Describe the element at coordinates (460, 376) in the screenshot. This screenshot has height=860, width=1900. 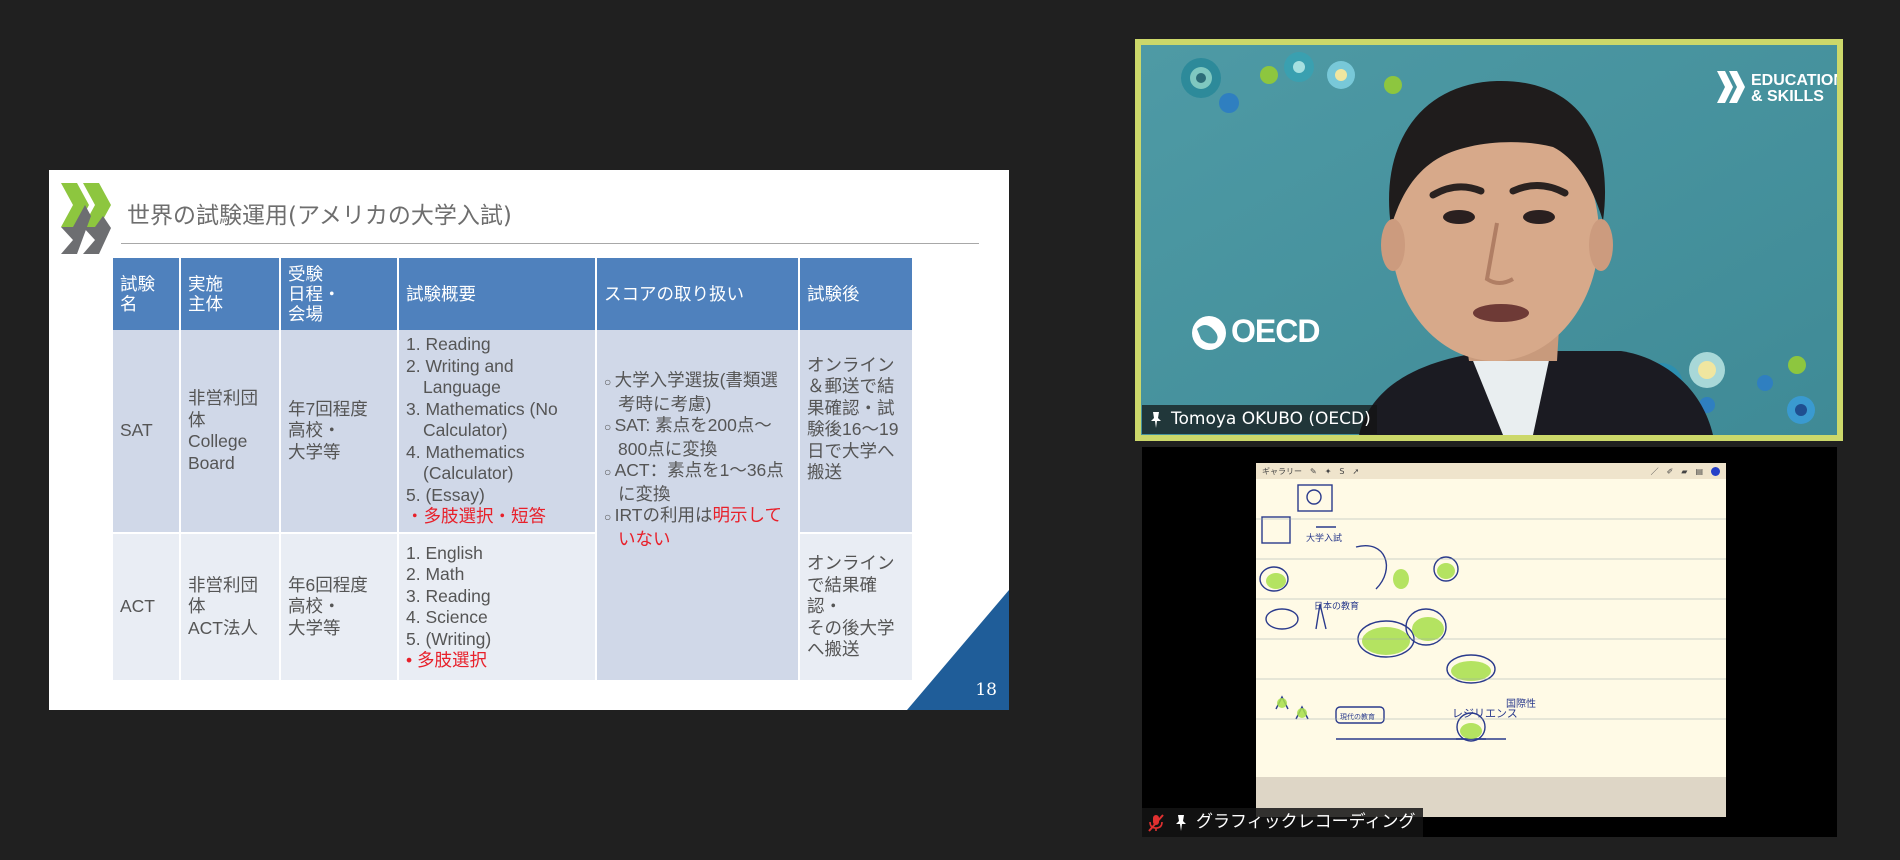
I see `list-item: 2. Writing and Language` at that location.